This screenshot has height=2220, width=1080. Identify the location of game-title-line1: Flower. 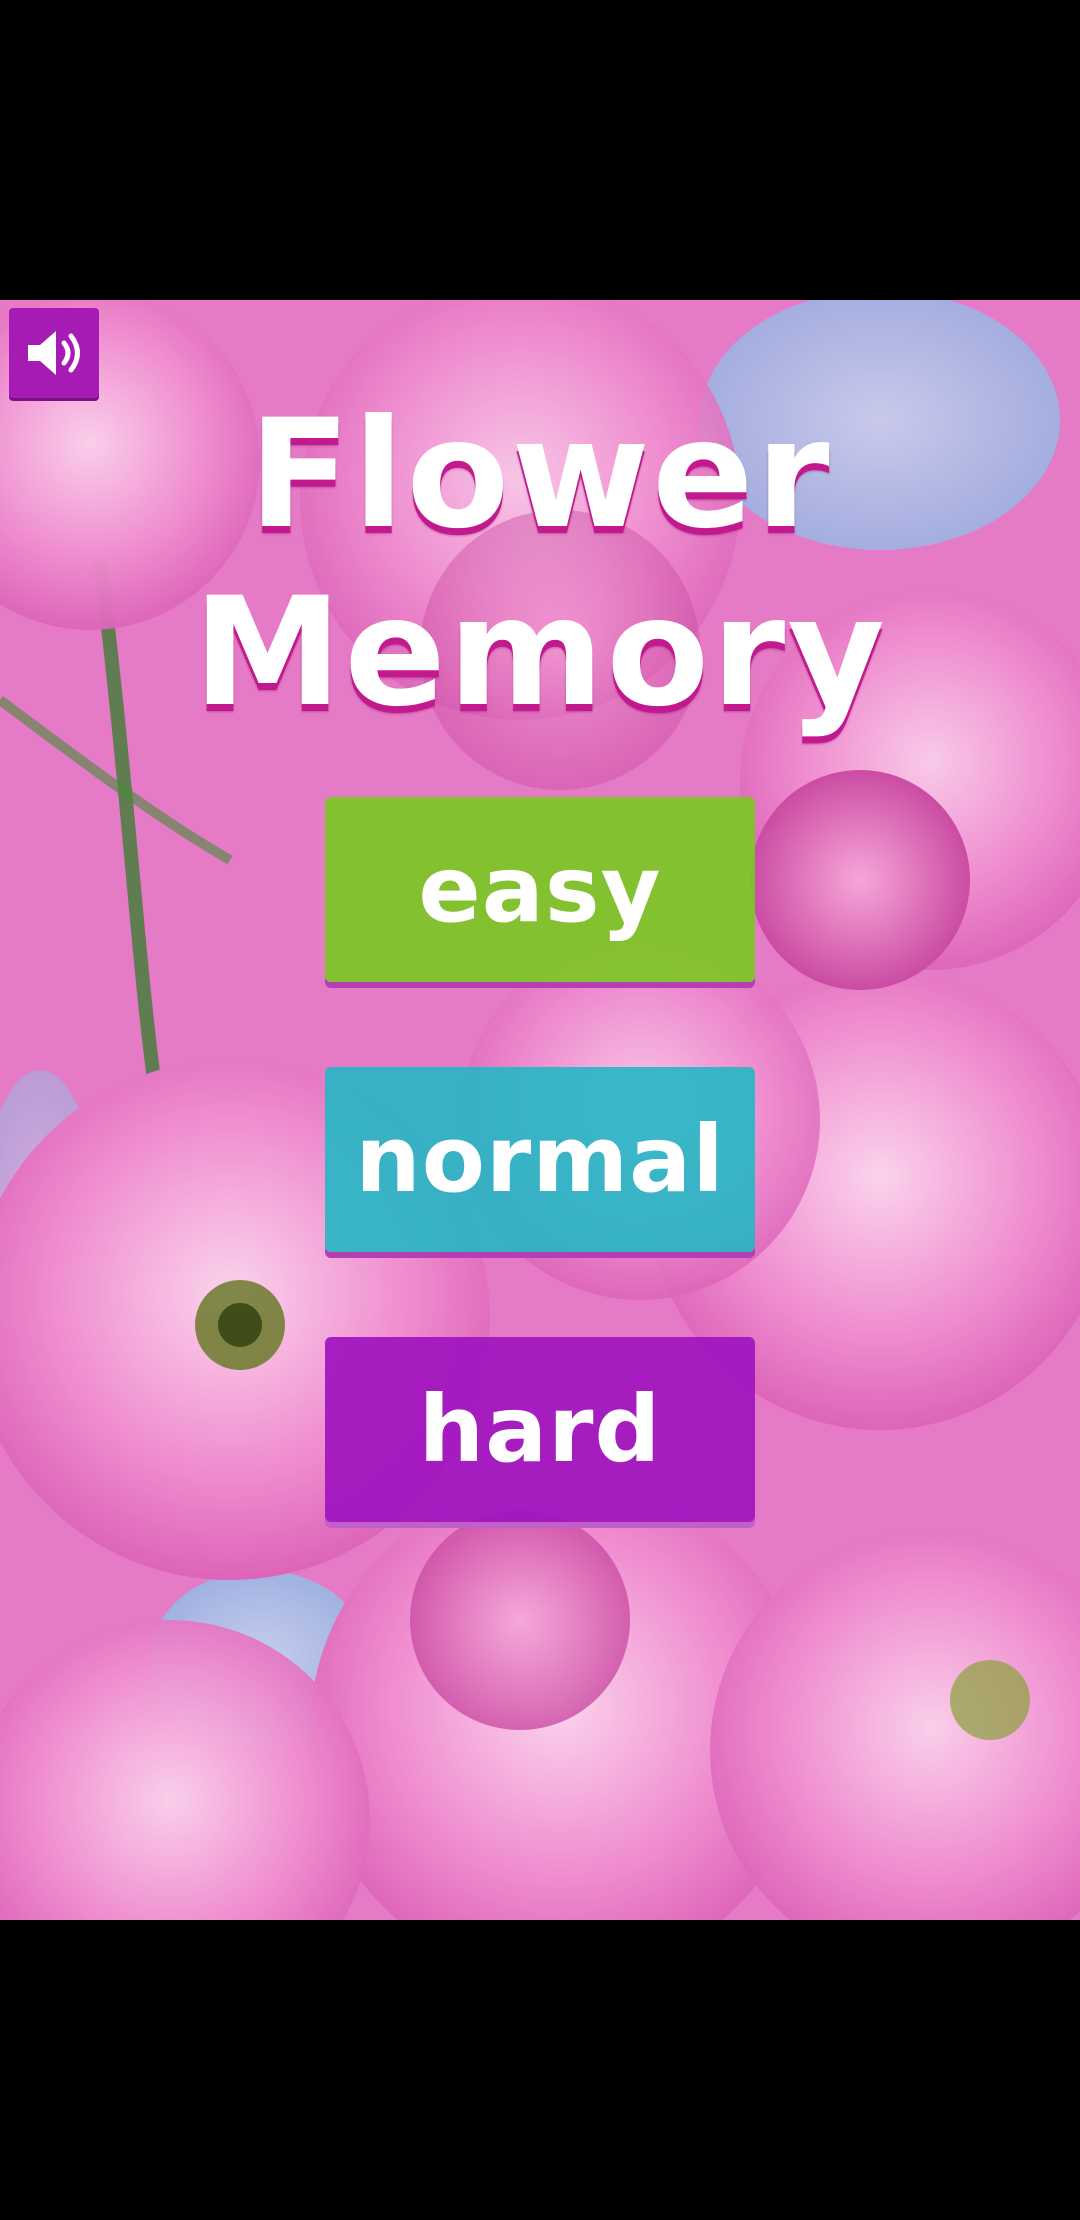
(540, 475).